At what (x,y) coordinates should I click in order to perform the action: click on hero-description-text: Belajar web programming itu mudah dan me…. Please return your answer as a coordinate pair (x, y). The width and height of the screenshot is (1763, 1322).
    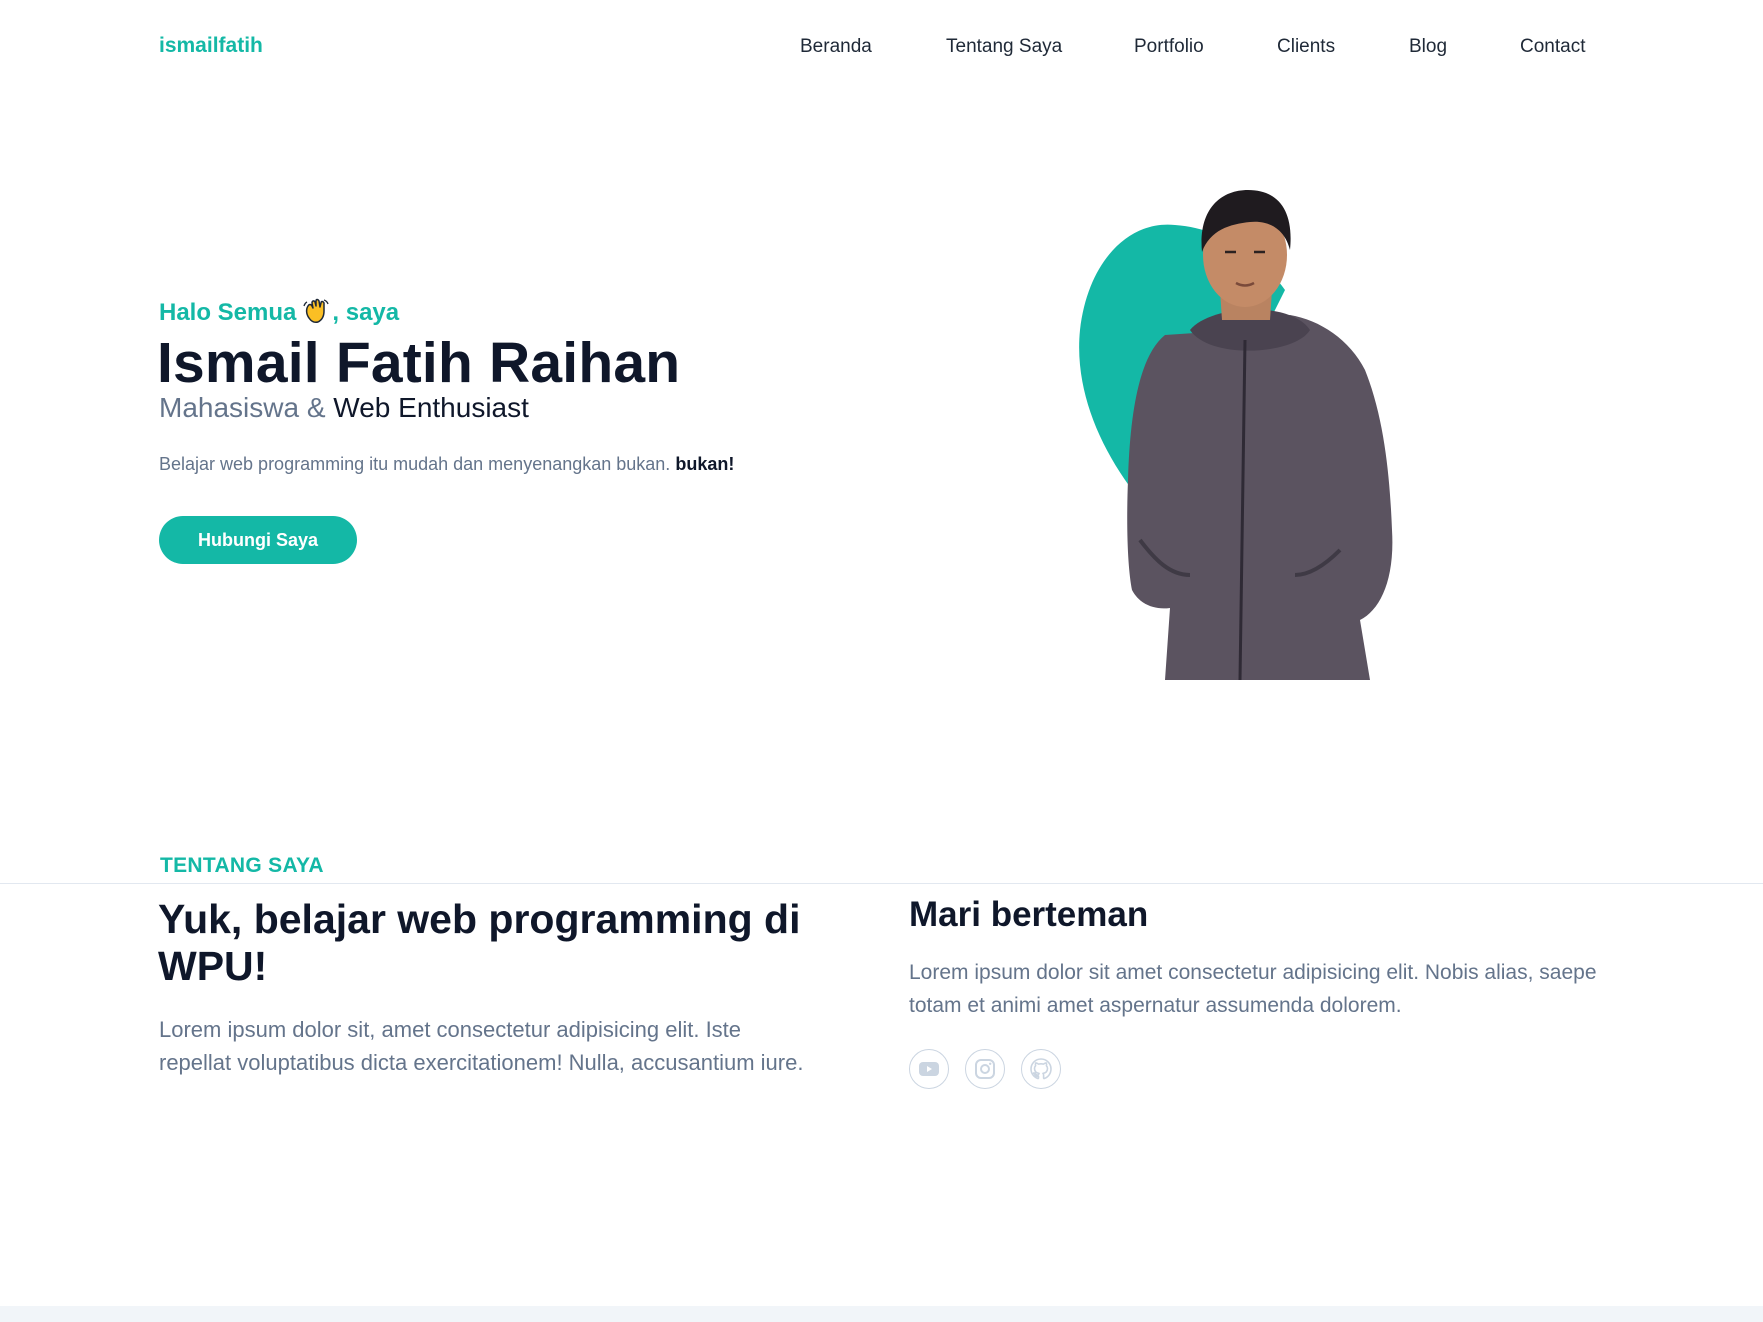
    Looking at the image, I should click on (415, 464).